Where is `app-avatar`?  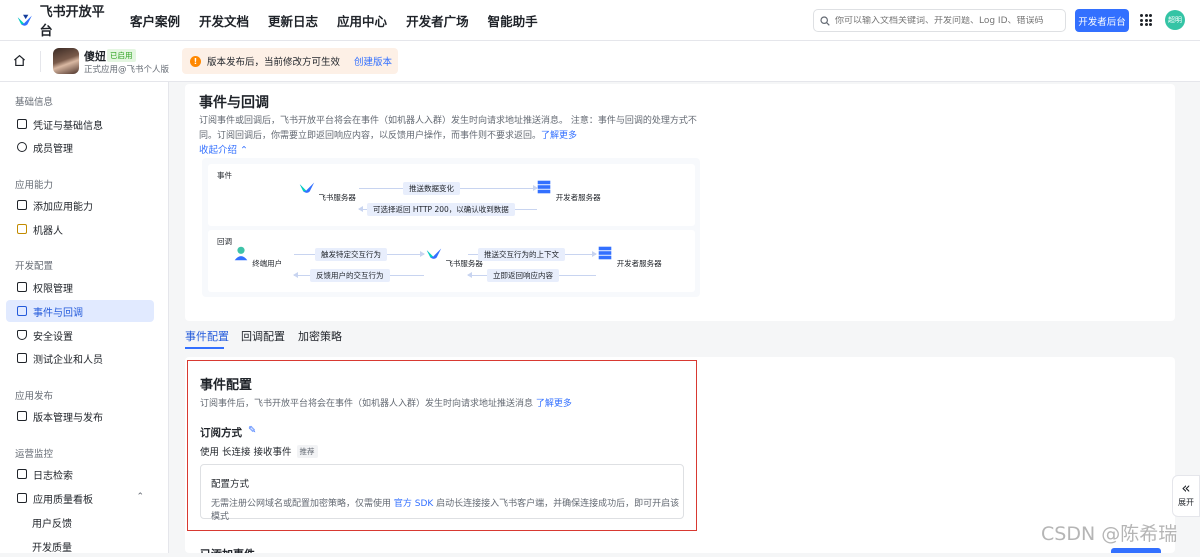
app-avatar is located at coordinates (66, 61).